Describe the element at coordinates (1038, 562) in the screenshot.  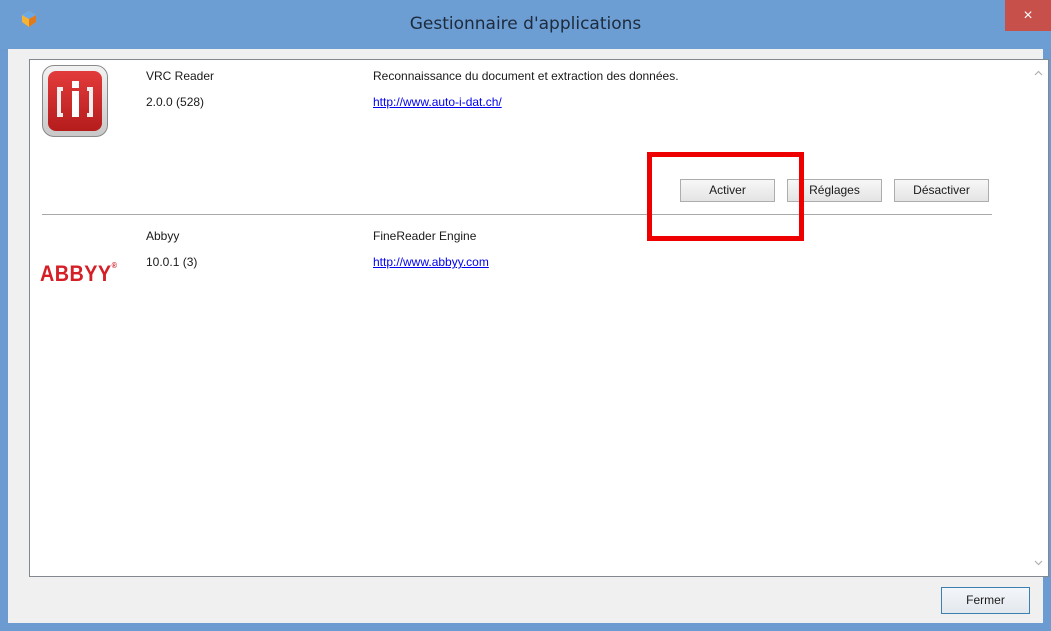
I see `chevron-down-icon` at that location.